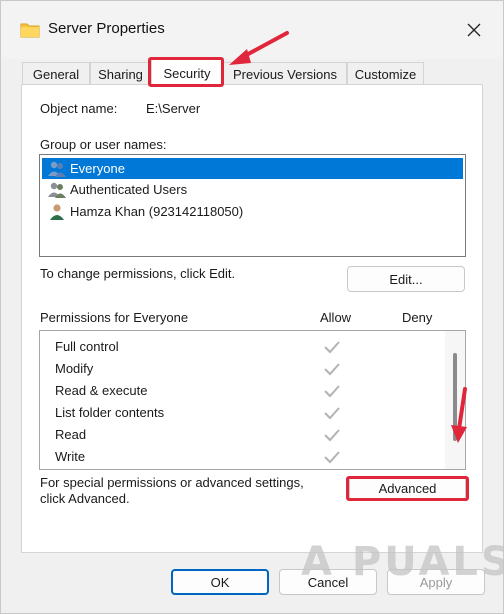  What do you see at coordinates (101, 390) in the screenshot?
I see `permission-name: Read & execute` at bounding box center [101, 390].